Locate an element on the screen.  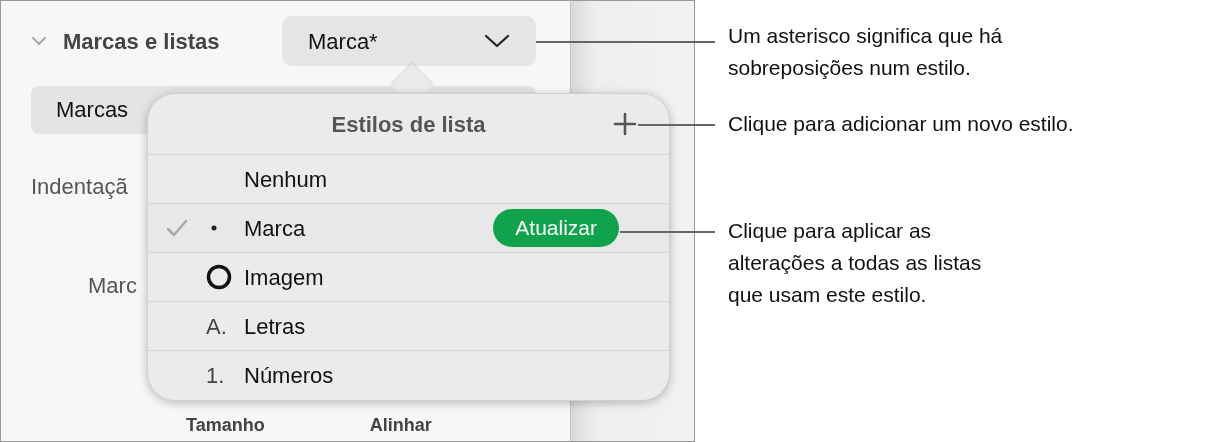
list-style-label: Números is located at coordinates (289, 375).